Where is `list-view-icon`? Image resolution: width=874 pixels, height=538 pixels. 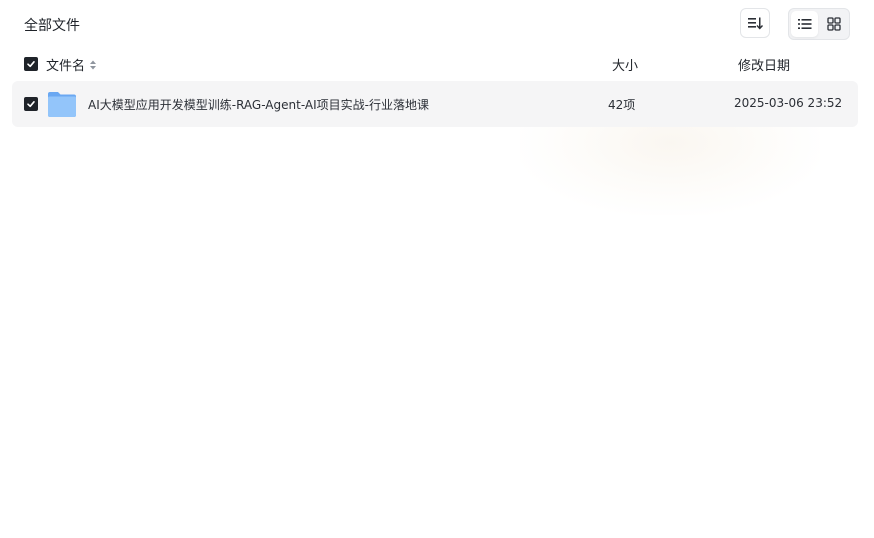 list-view-icon is located at coordinates (804, 24).